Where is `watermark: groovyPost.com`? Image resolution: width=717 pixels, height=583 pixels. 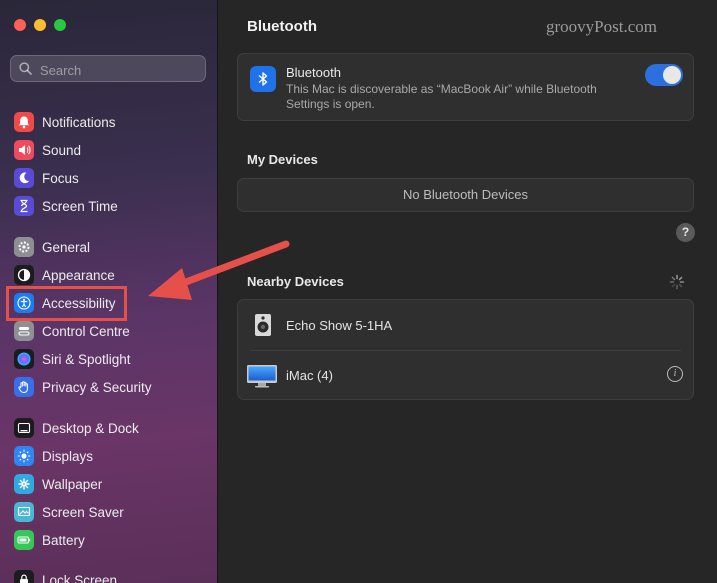 watermark: groovyPost.com is located at coordinates (601, 26).